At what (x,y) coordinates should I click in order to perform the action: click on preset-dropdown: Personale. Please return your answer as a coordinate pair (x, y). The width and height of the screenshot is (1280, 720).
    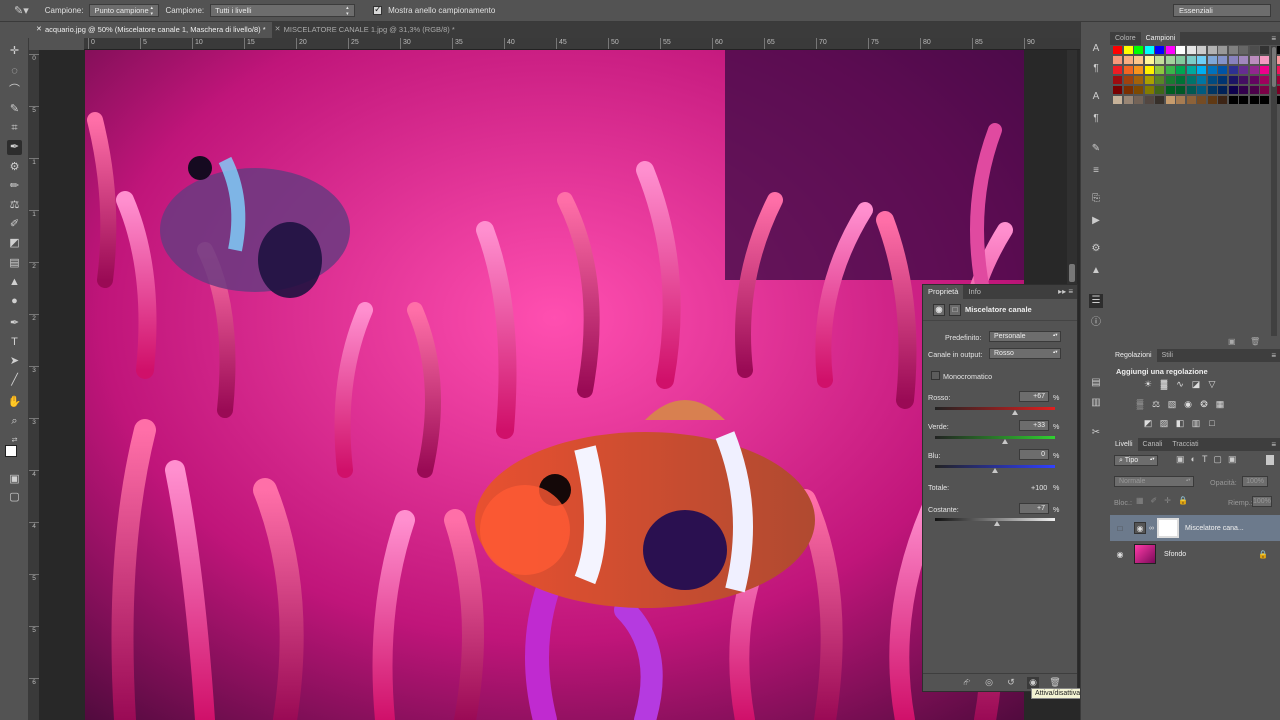
    Looking at the image, I should click on (1025, 336).